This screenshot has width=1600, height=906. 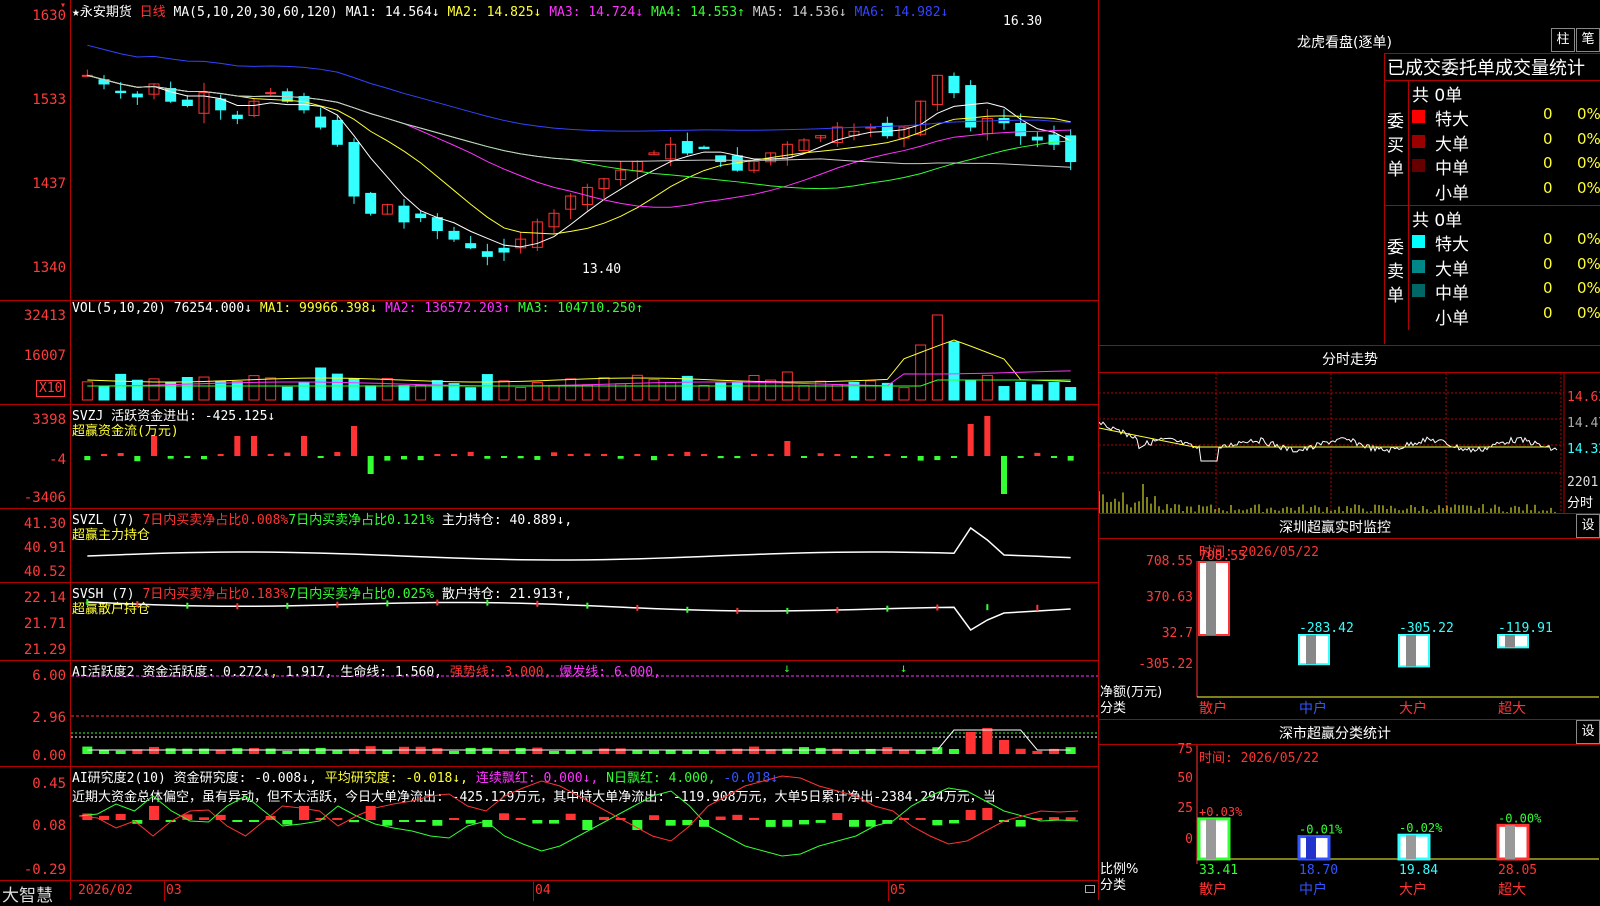 I want to click on svsh-chart, so click(x=584, y=621).